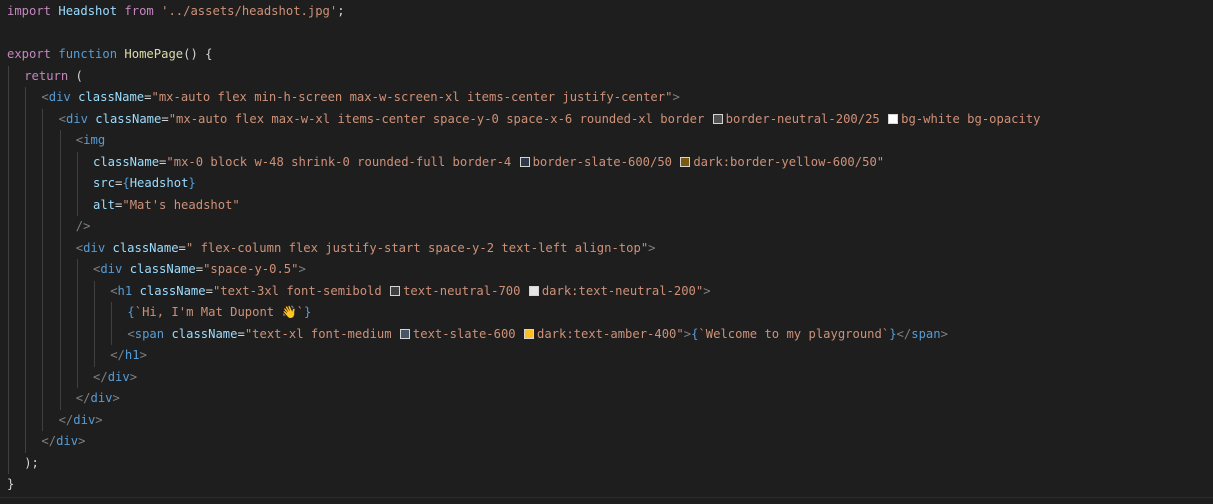 The height and width of the screenshot is (504, 1213). Describe the element at coordinates (622, 290) in the screenshot. I see `code-token: dark:text-neutral-200"` at that location.